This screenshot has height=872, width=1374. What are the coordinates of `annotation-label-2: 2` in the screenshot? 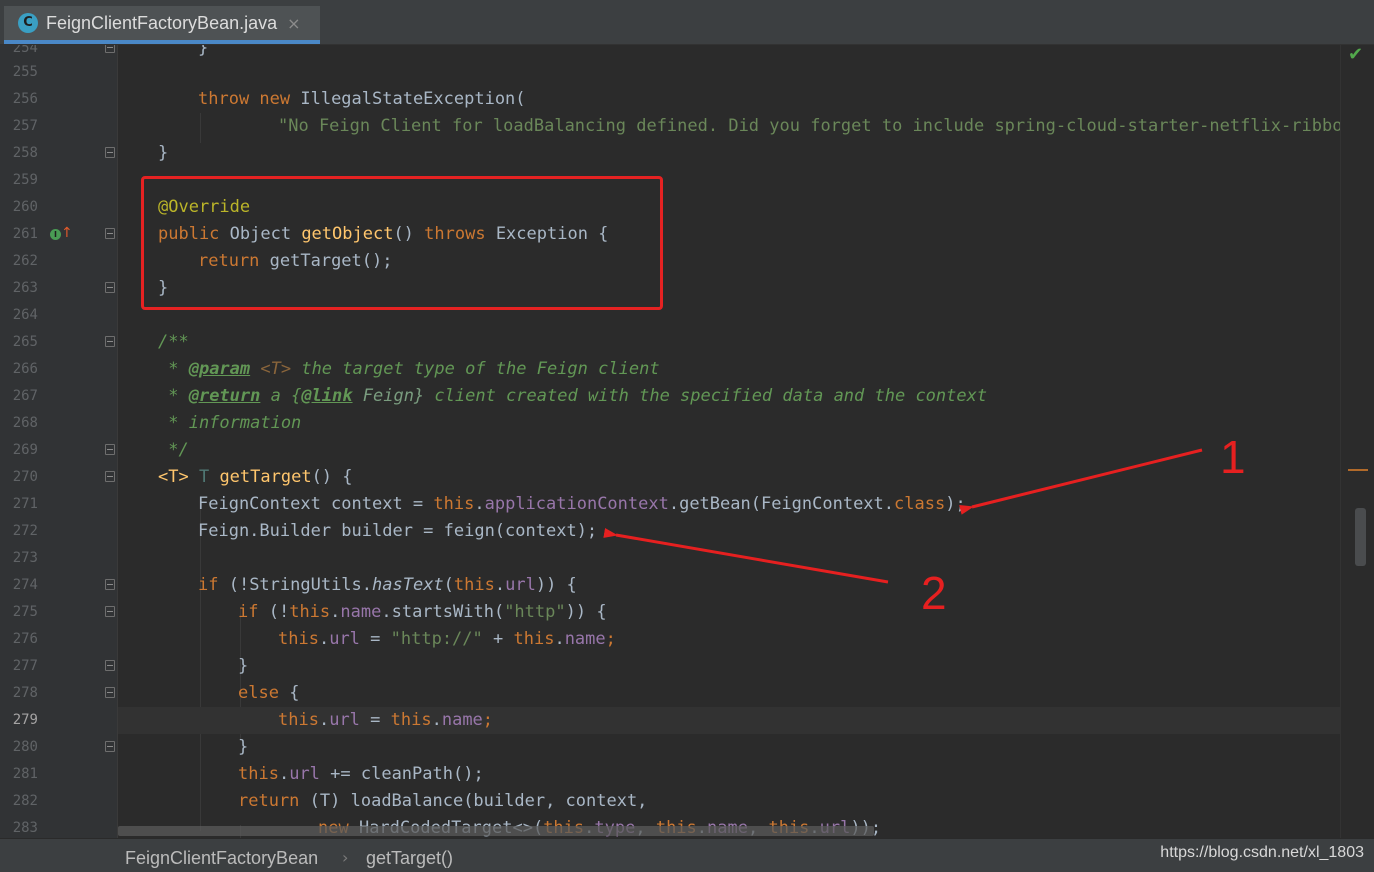 It's located at (934, 593).